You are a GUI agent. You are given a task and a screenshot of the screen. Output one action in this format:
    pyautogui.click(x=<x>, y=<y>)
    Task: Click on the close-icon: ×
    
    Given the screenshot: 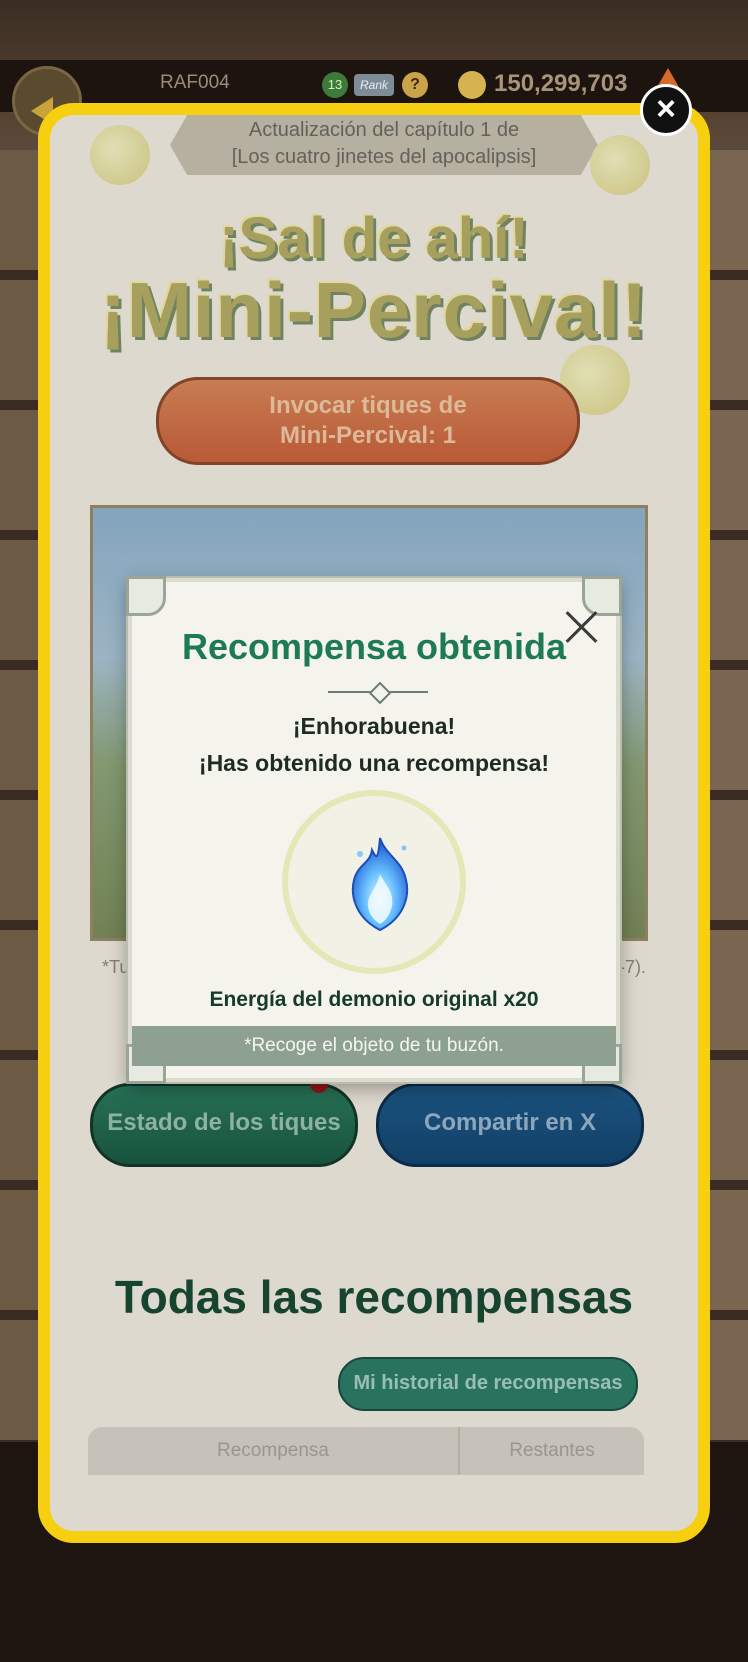 What is the action you would take?
    pyautogui.click(x=666, y=109)
    